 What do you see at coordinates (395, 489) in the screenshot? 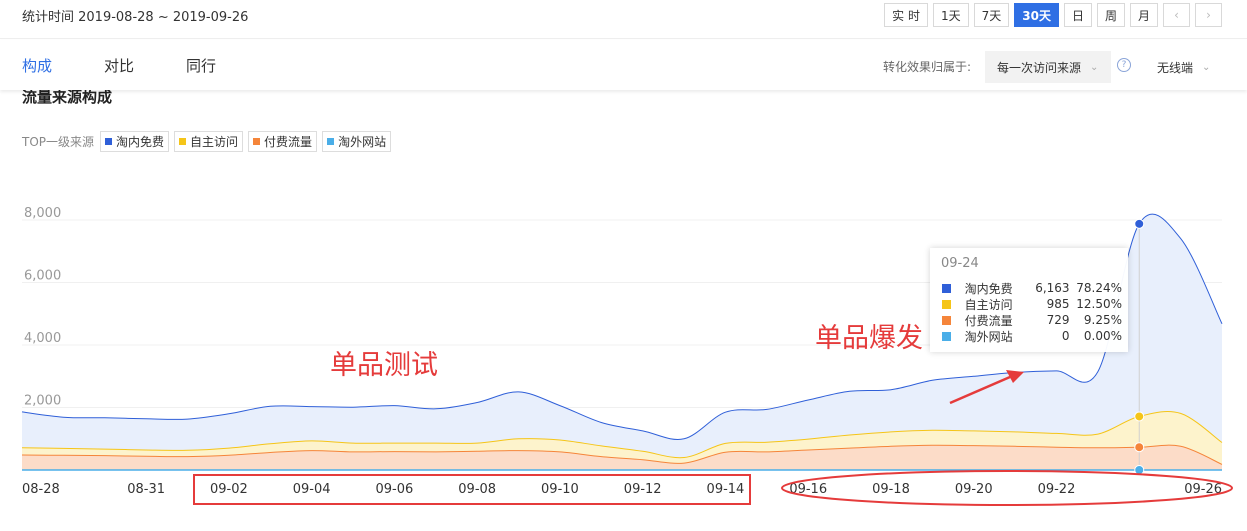
I see `x-tick-label: 09-06` at bounding box center [395, 489].